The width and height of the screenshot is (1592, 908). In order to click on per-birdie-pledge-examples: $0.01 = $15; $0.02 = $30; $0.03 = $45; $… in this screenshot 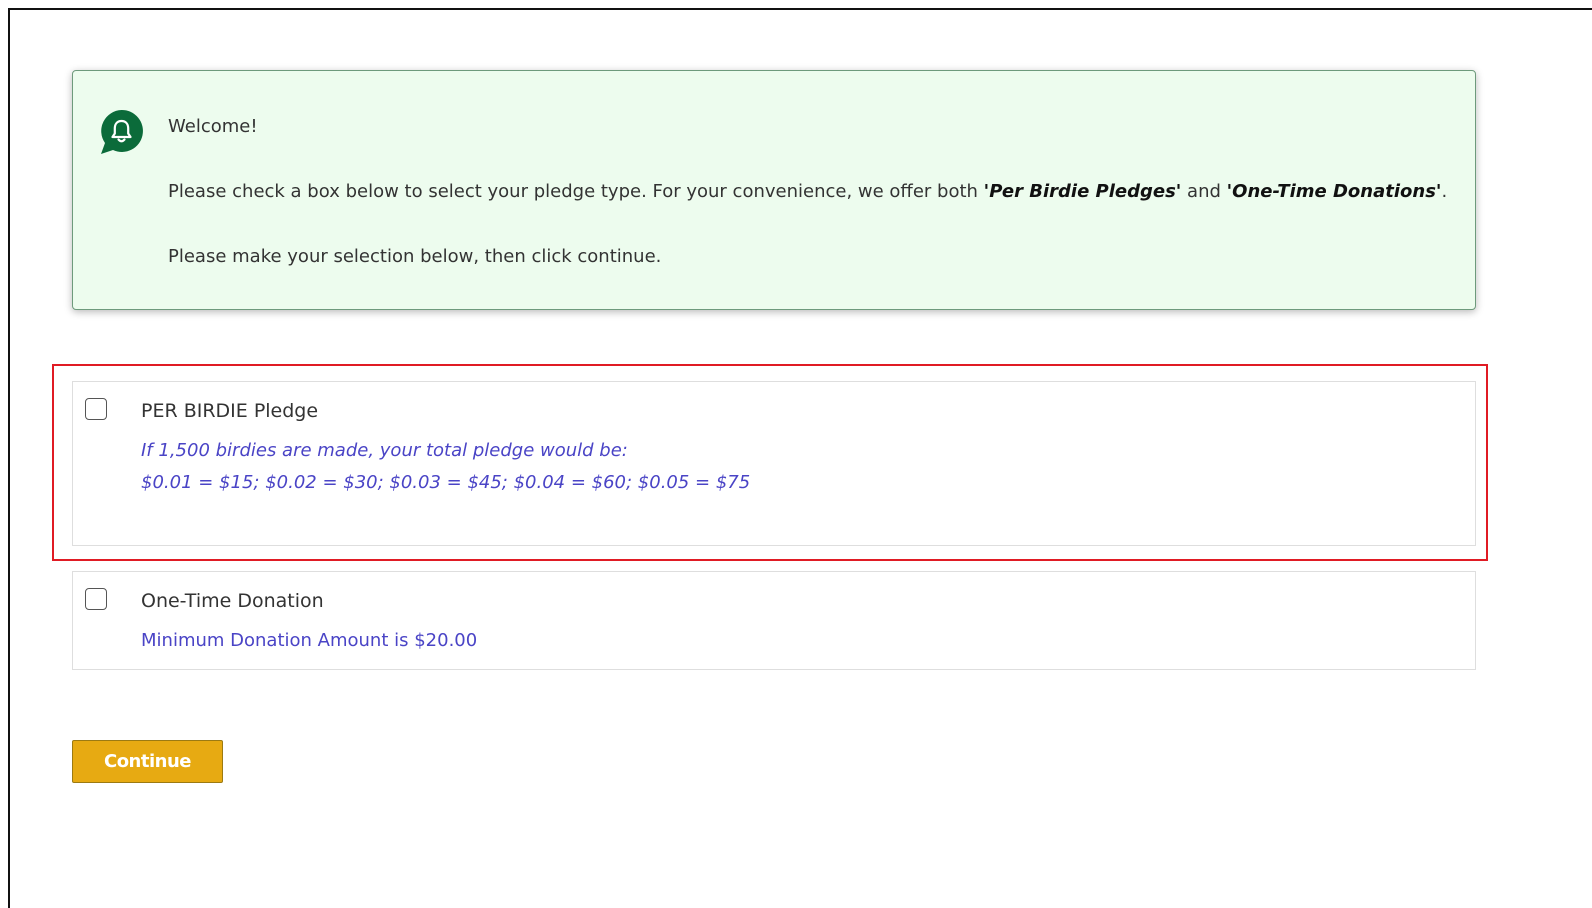, I will do `click(446, 482)`.